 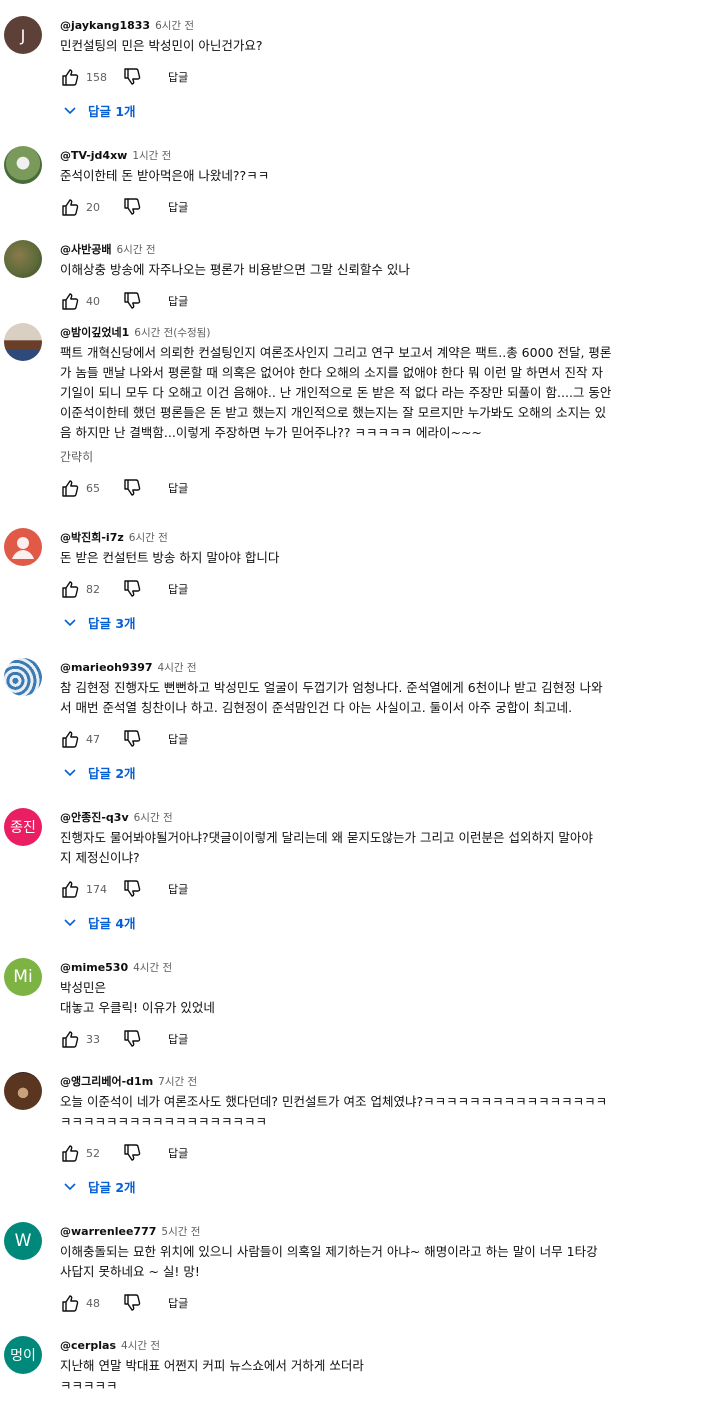 I want to click on comment-text: 민컨설팅의 민은 박성민이 아닌건가요?, so click(x=161, y=45).